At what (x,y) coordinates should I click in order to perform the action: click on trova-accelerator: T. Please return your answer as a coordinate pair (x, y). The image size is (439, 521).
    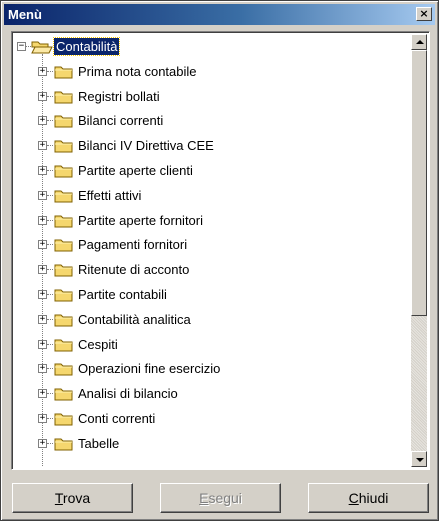
    Looking at the image, I should click on (58, 498).